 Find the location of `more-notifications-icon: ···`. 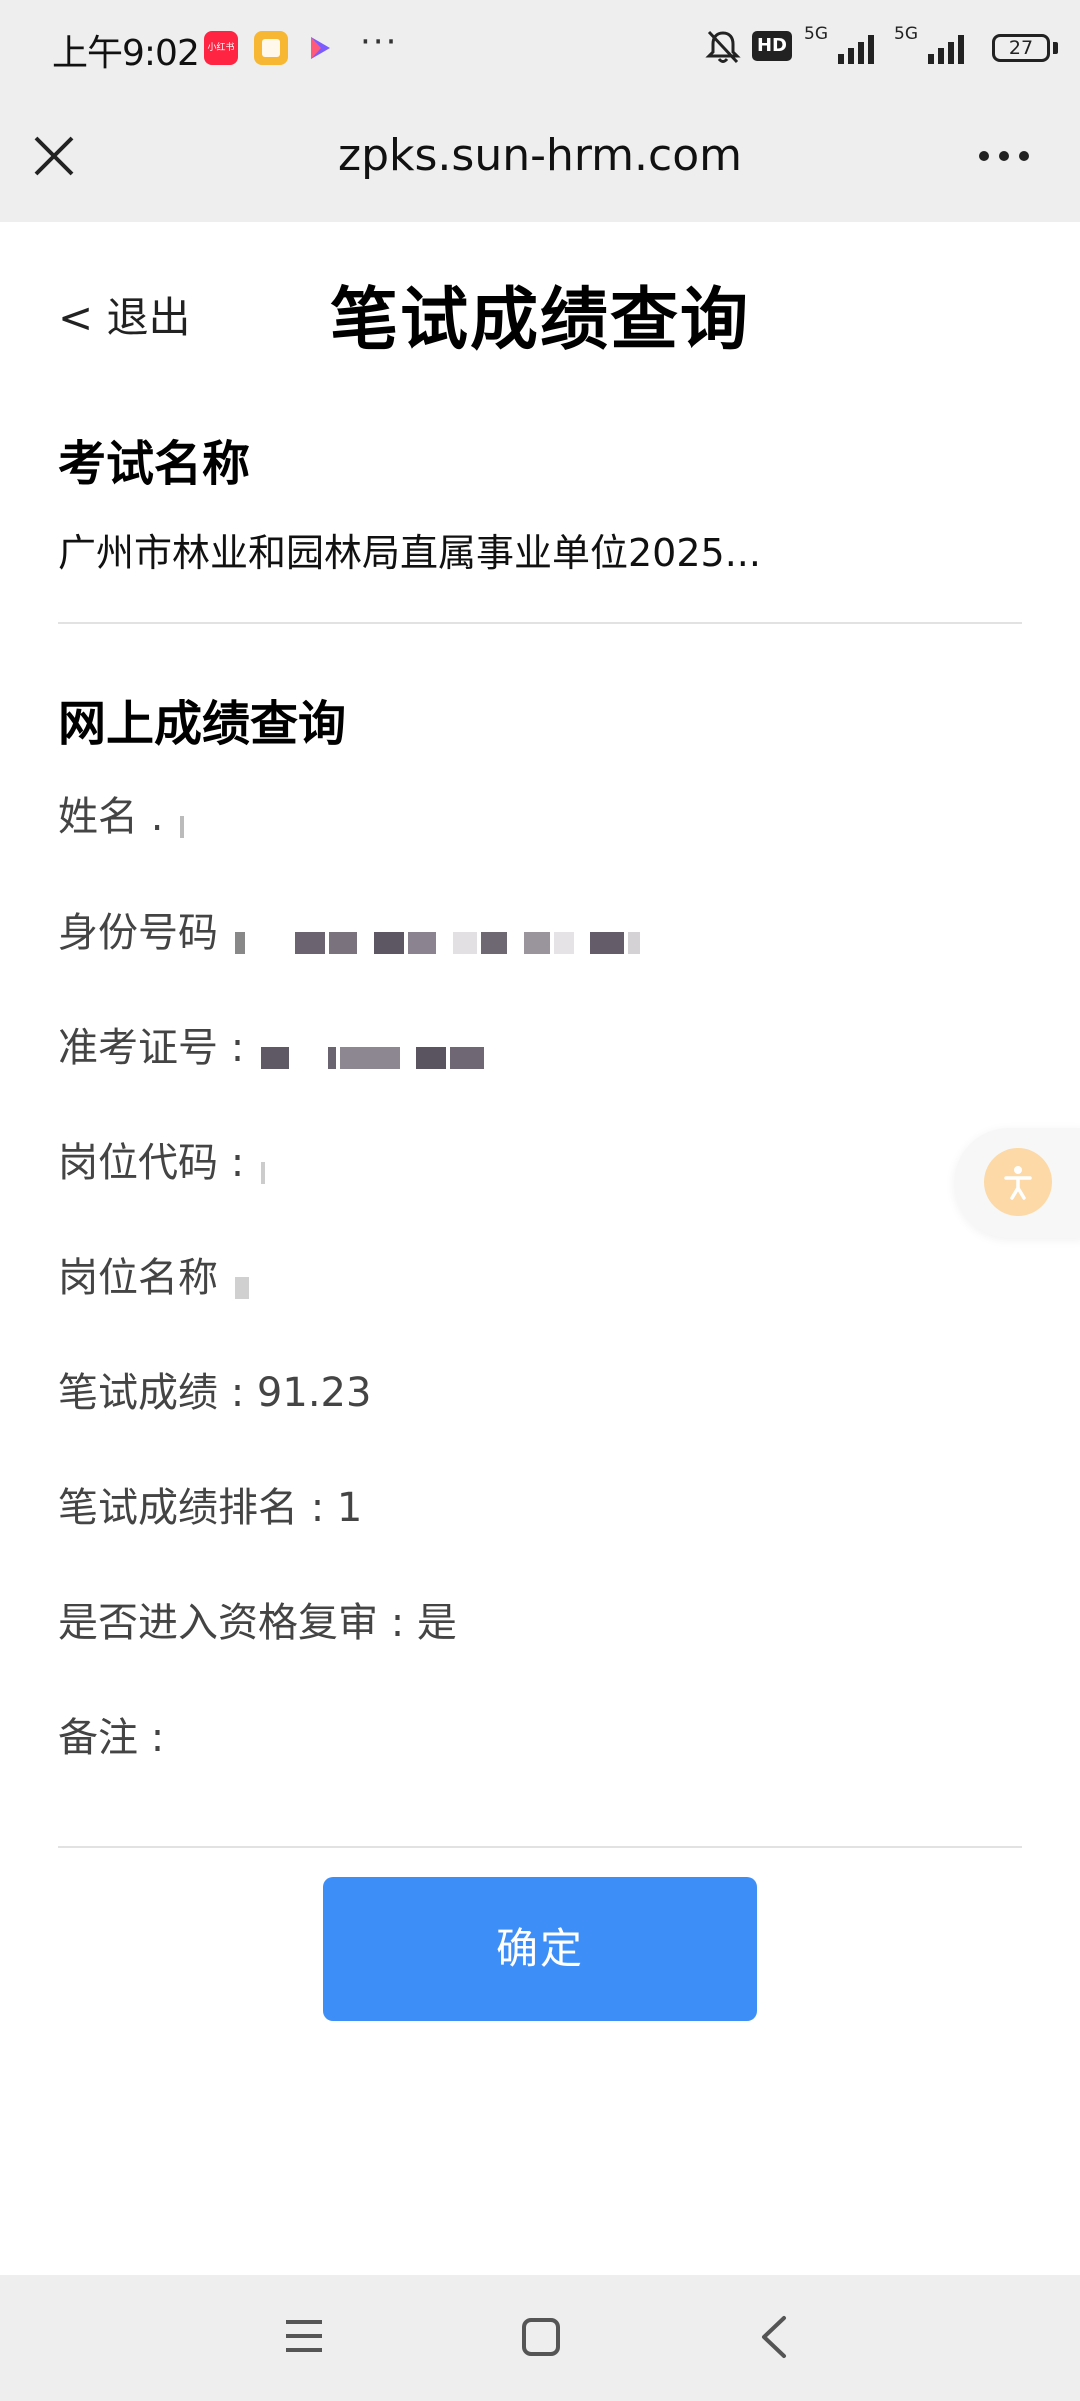

more-notifications-icon: ··· is located at coordinates (379, 42).